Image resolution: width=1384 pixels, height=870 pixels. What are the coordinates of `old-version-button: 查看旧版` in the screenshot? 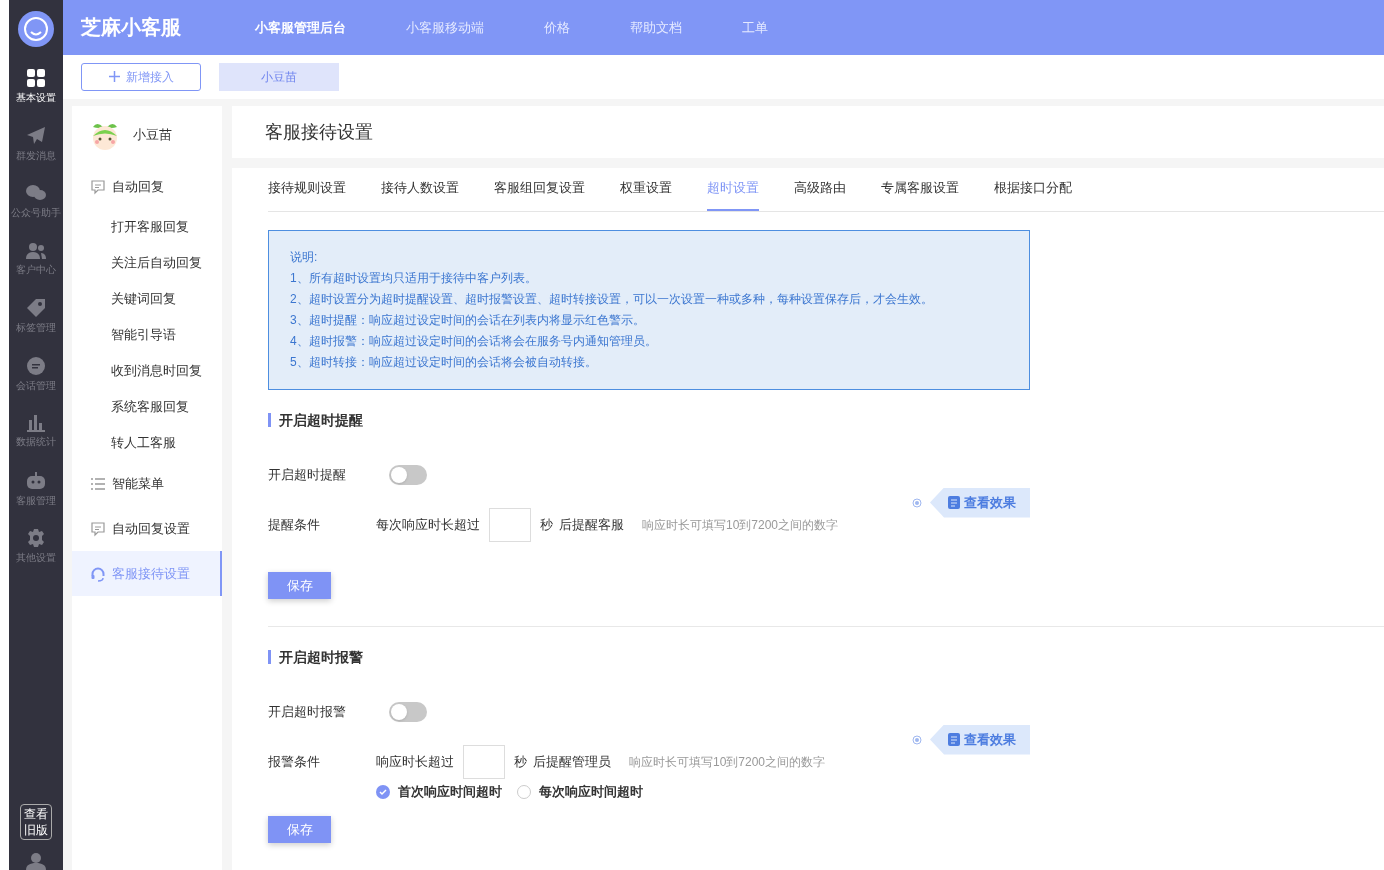 It's located at (36, 822).